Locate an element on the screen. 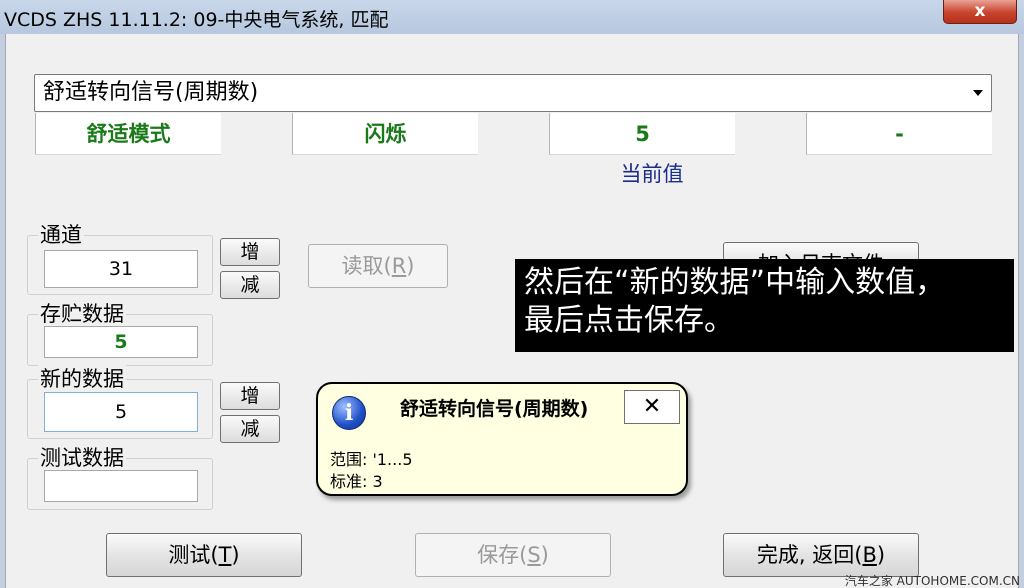 The height and width of the screenshot is (588, 1024). read-button-label: 读取( is located at coordinates (366, 266).